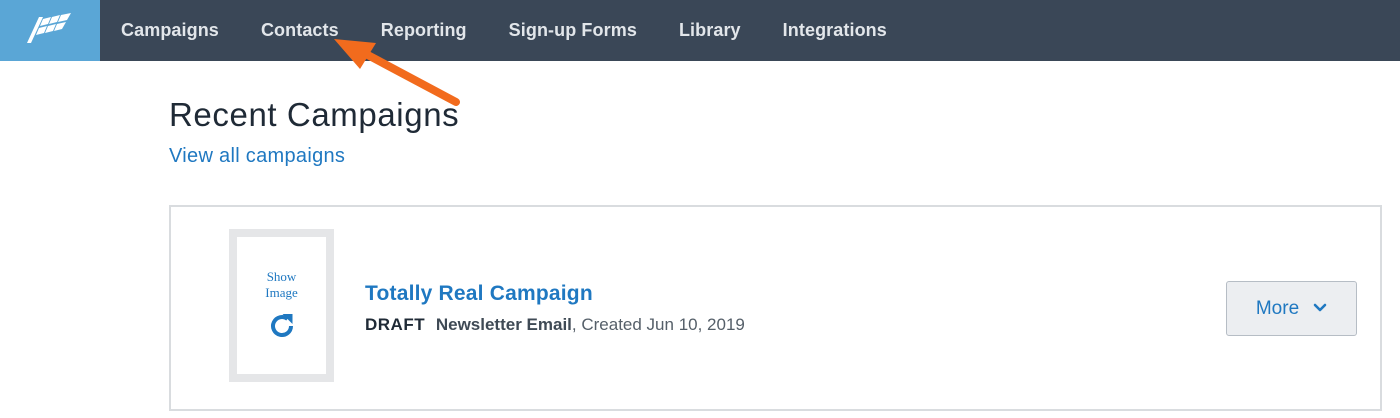 The image size is (1400, 418). I want to click on chevron-down-icon, so click(1320, 309).